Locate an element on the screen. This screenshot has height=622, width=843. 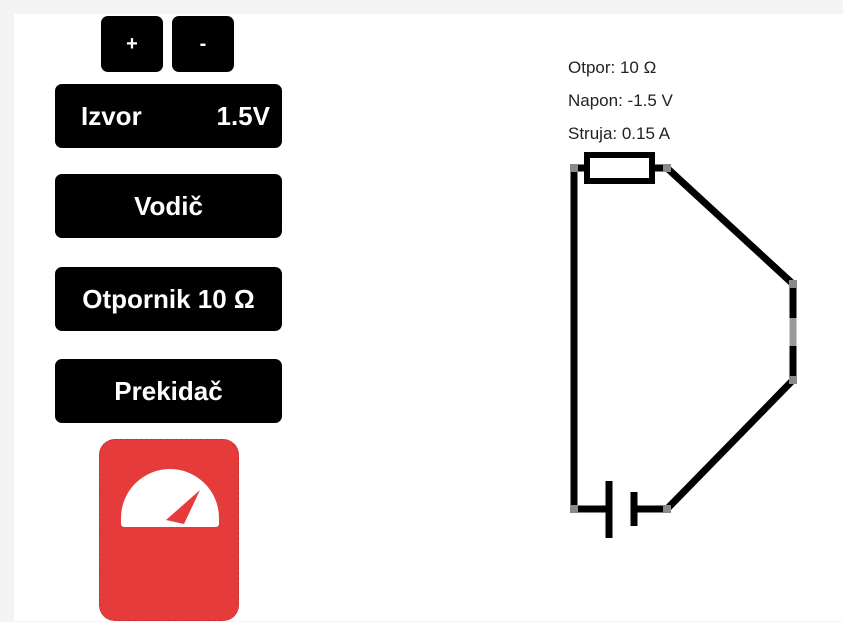
resistor-symbol is located at coordinates (619, 168).